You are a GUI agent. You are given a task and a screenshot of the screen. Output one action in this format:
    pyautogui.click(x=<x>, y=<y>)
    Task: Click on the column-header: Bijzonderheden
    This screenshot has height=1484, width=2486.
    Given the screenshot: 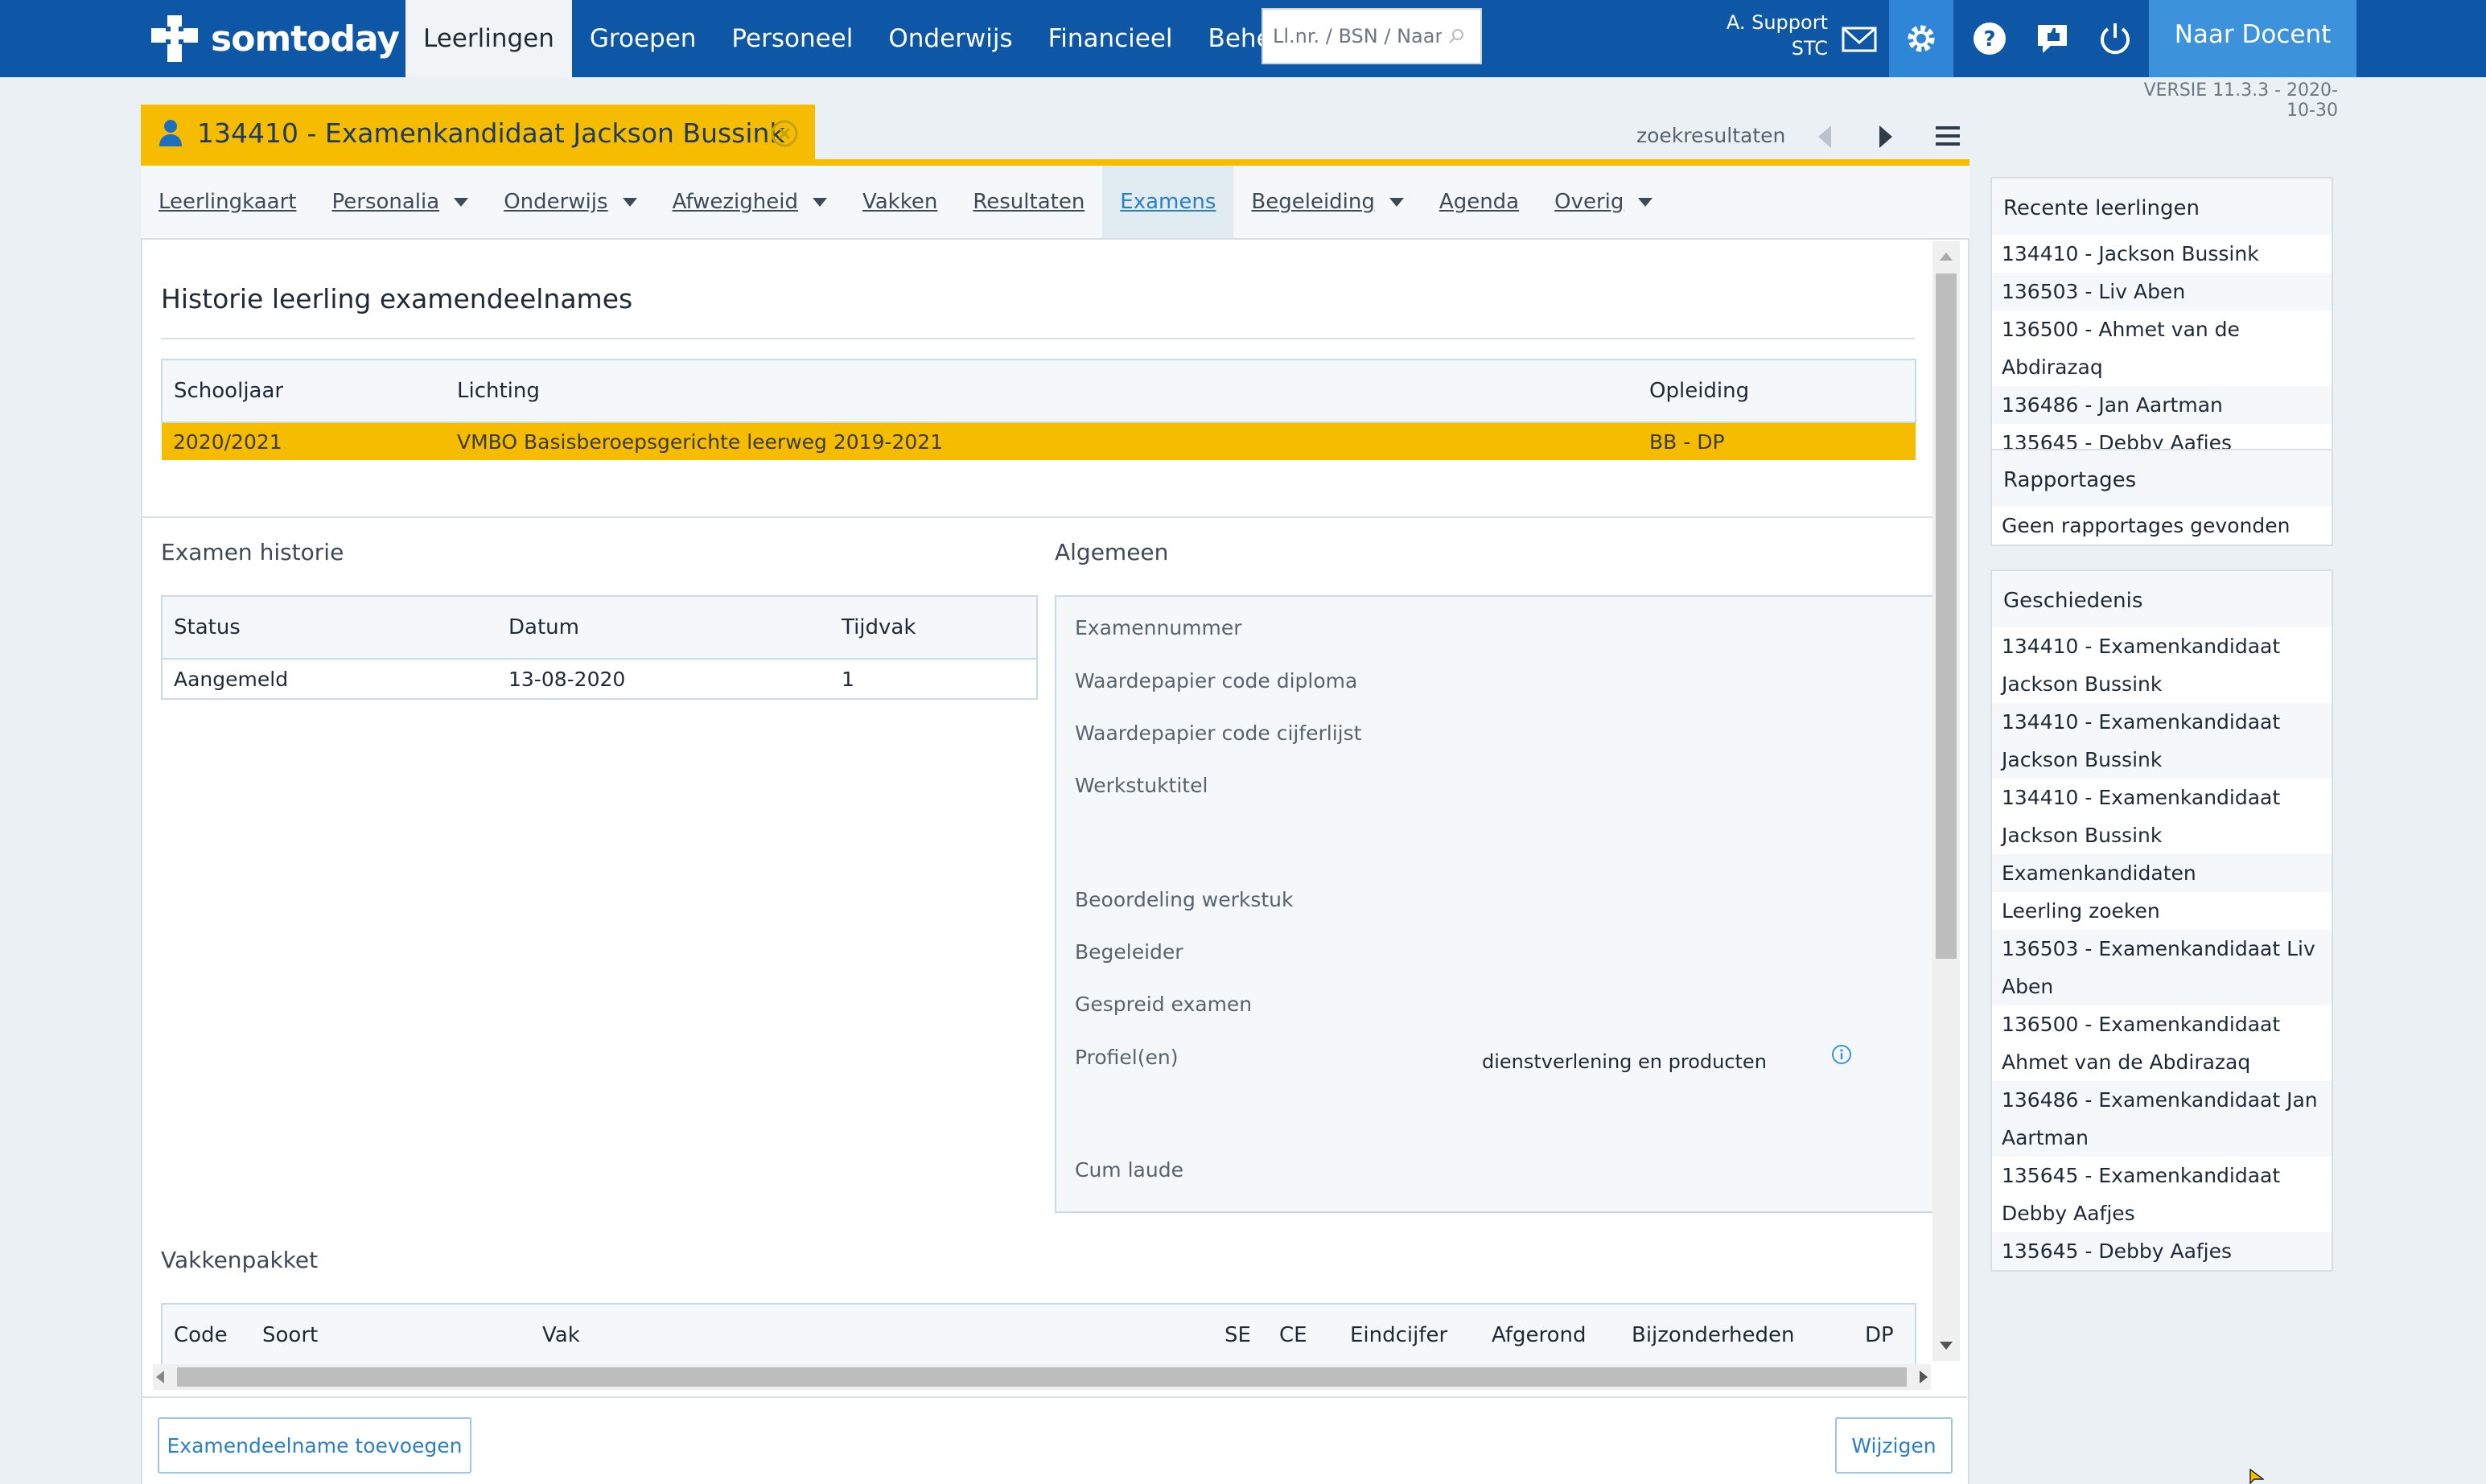 What is the action you would take?
    pyautogui.click(x=1737, y=1335)
    